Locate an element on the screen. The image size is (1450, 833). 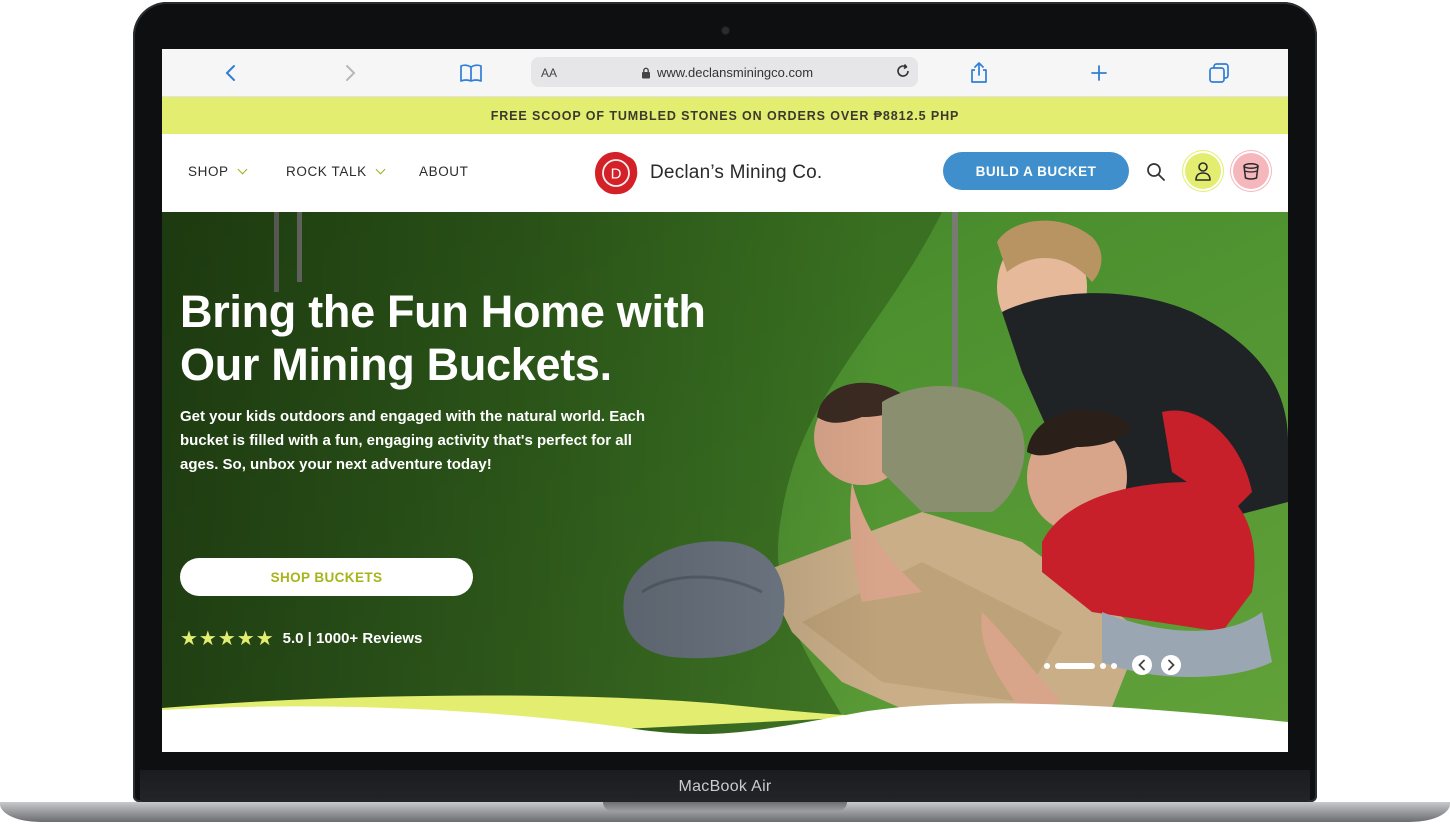
shop-buckets-button: SHOP BUCKETS is located at coordinates (326, 577).